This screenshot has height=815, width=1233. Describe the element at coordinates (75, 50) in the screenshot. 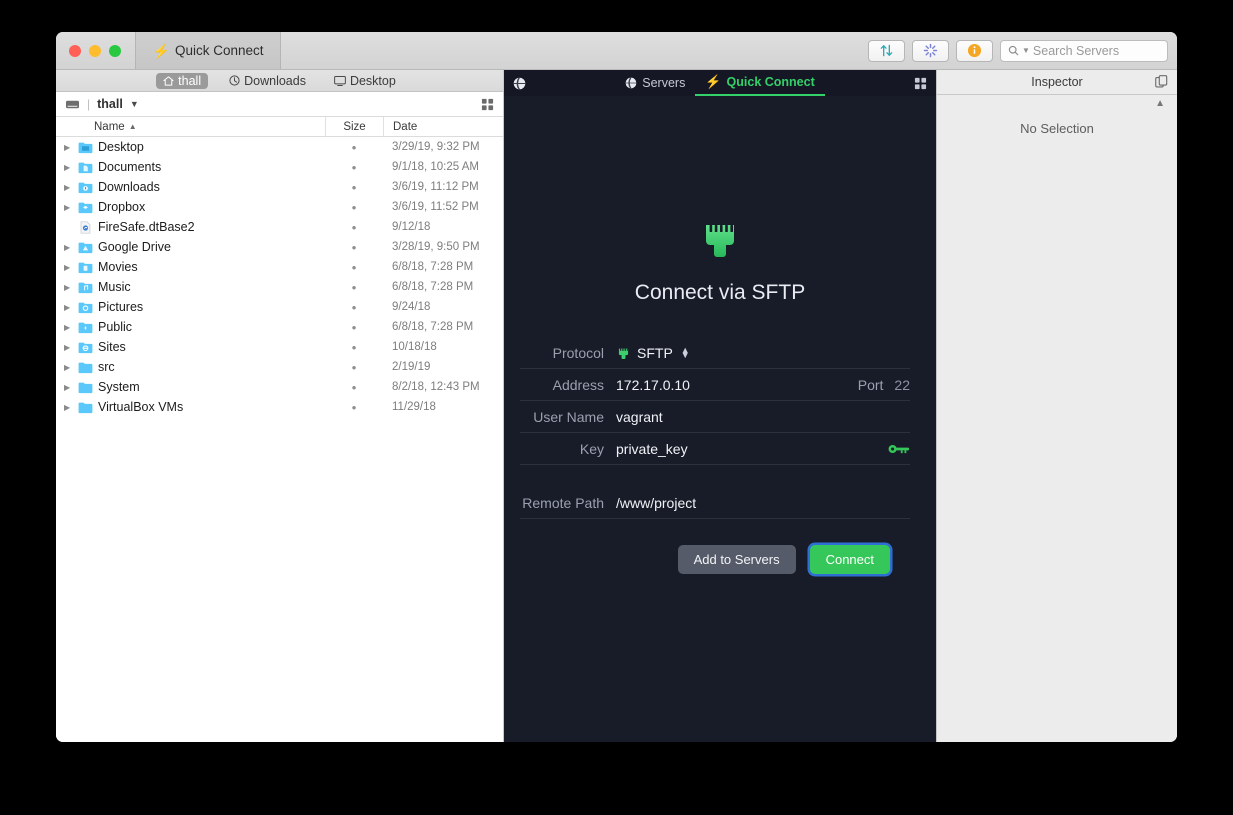

I see `close-button` at that location.